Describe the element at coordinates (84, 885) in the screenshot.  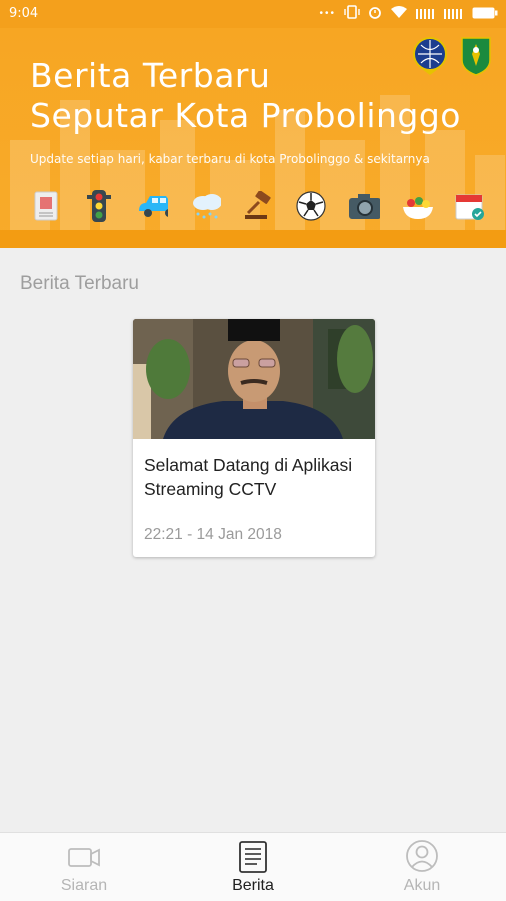
I see `nav-siaran-label: Siaran` at that location.